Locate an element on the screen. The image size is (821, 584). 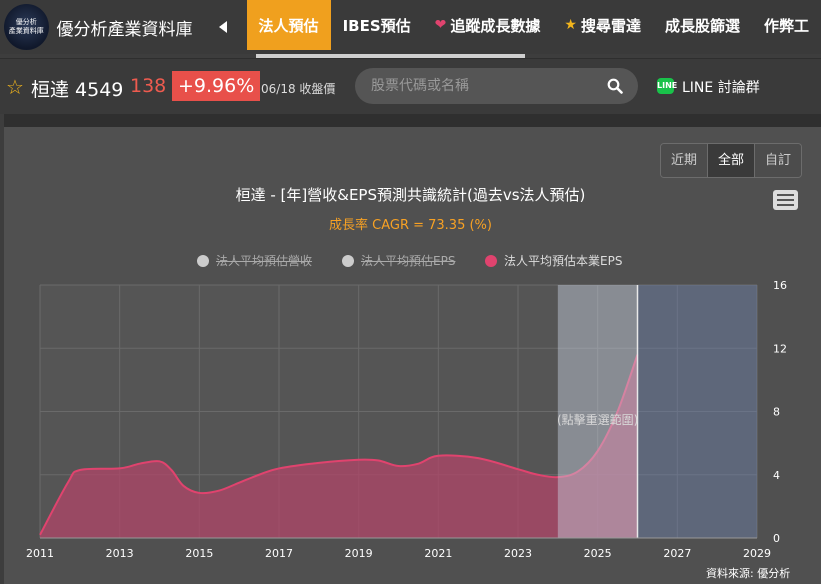
x-tick-label: 2027 is located at coordinates (677, 553).